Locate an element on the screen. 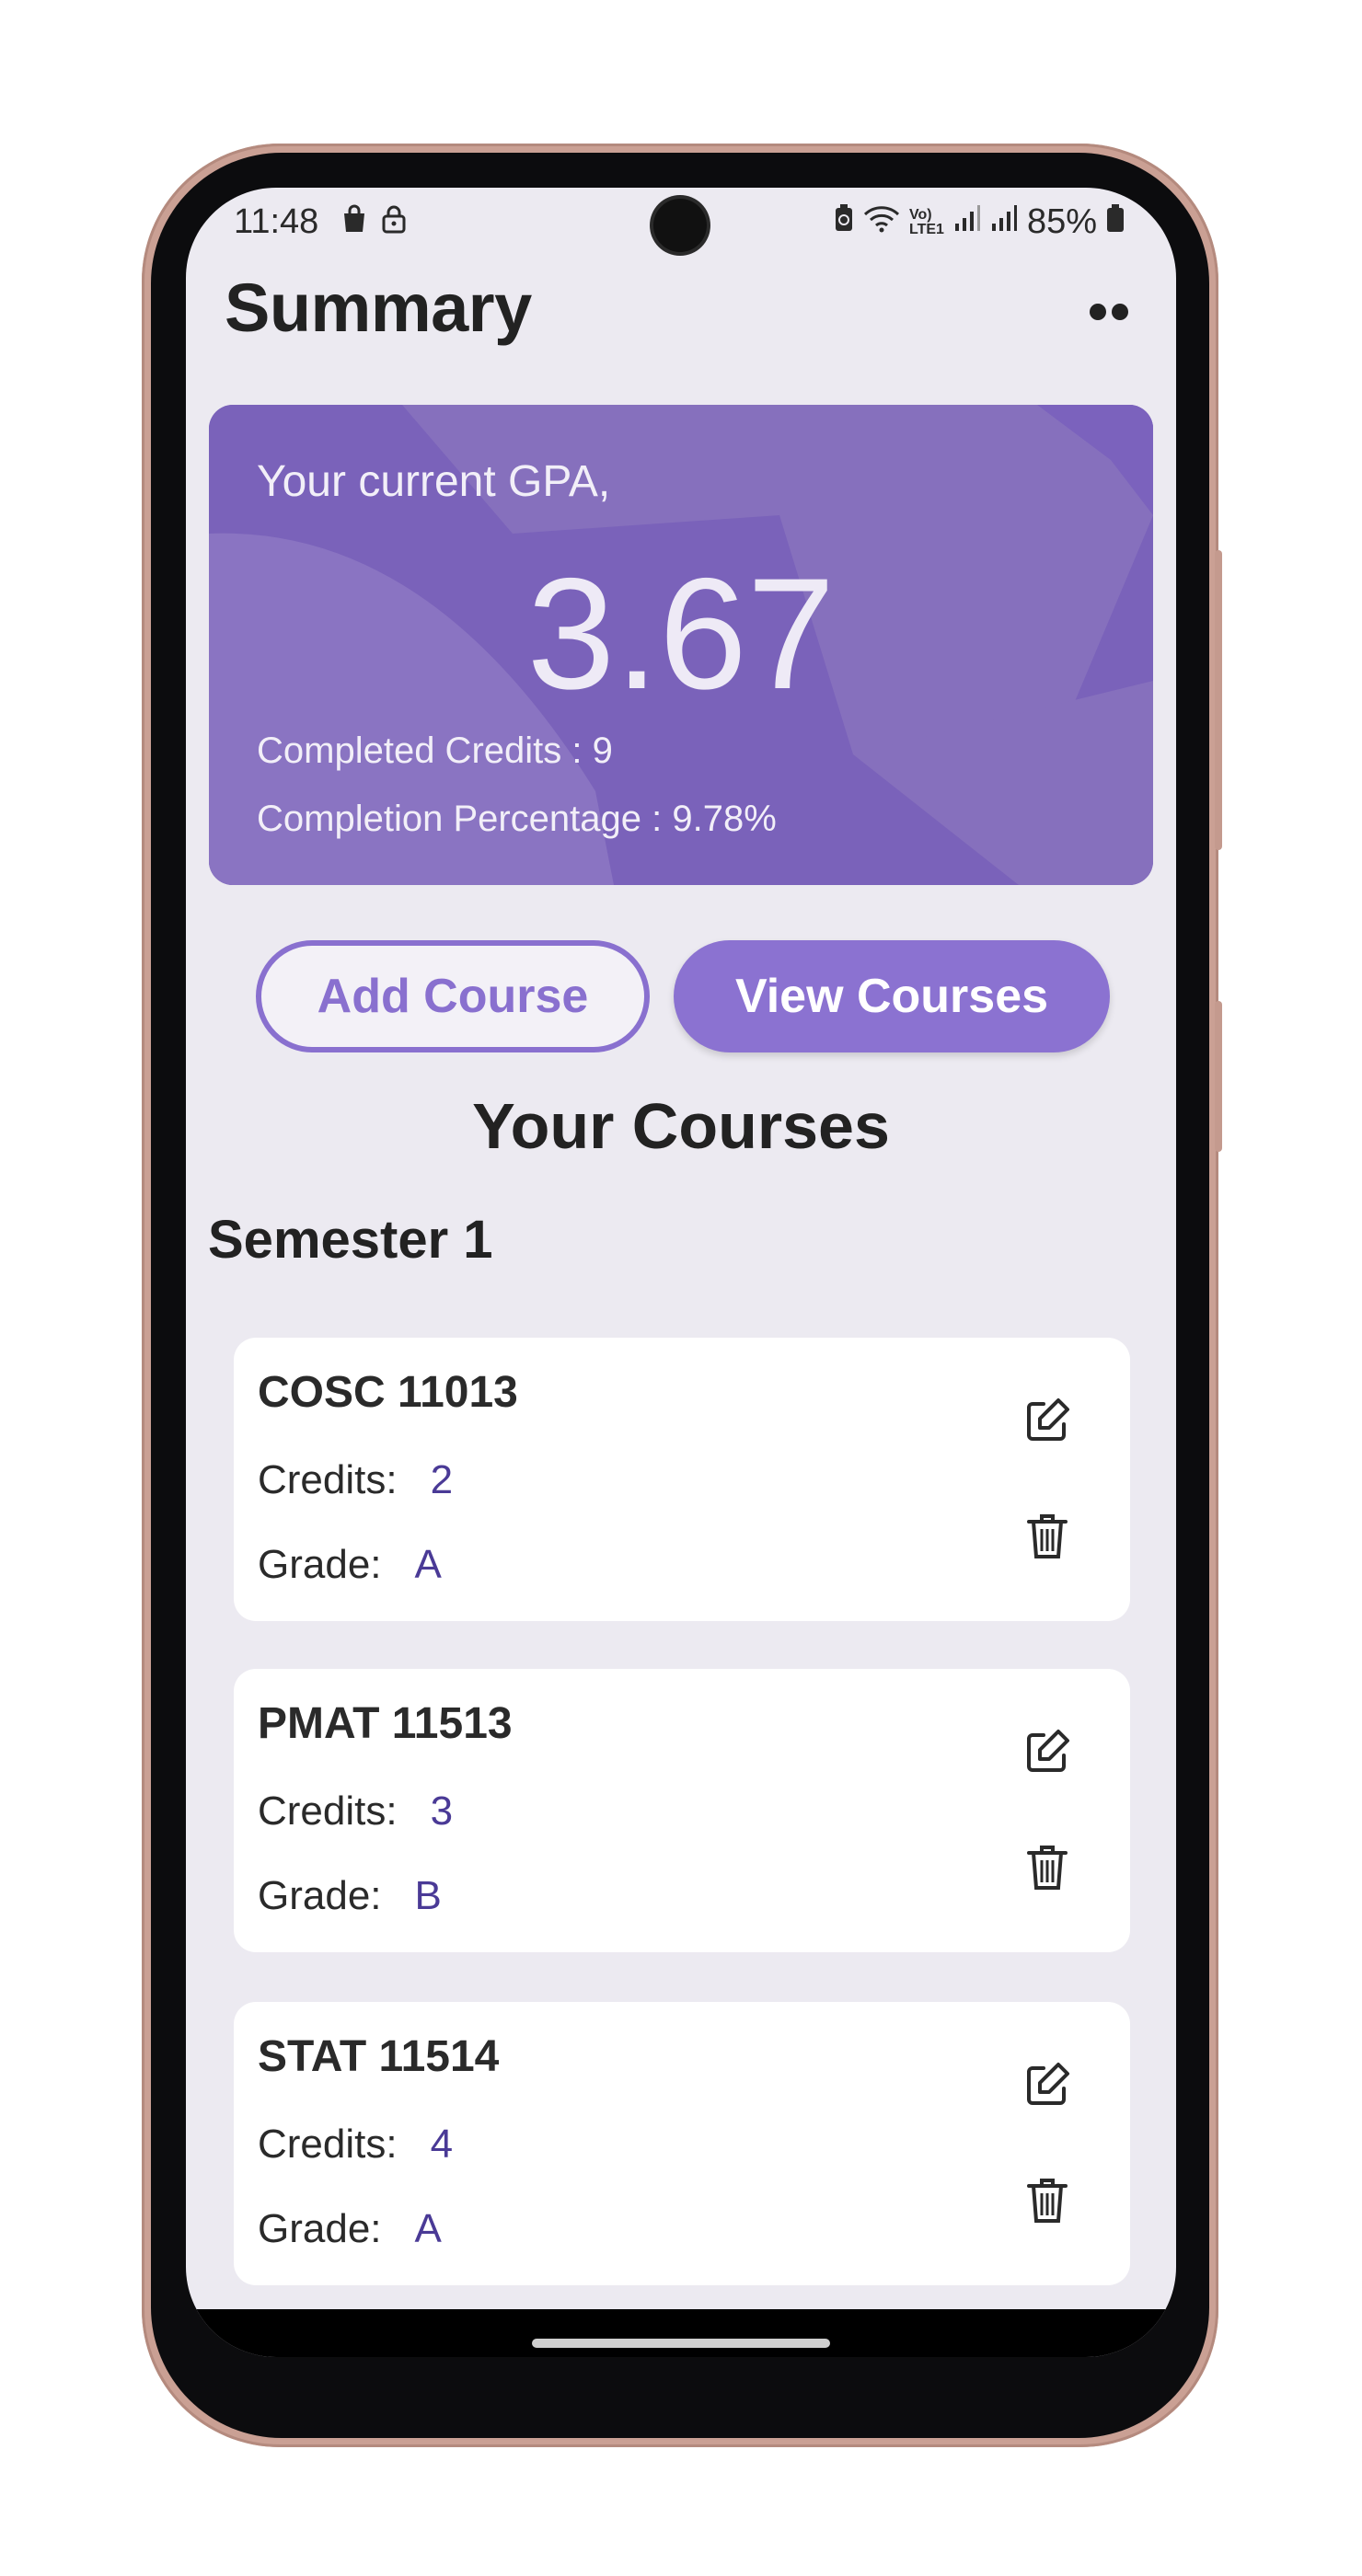 Image resolution: width=1362 pixels, height=2576 pixels. wifi-icon is located at coordinates (882, 222).